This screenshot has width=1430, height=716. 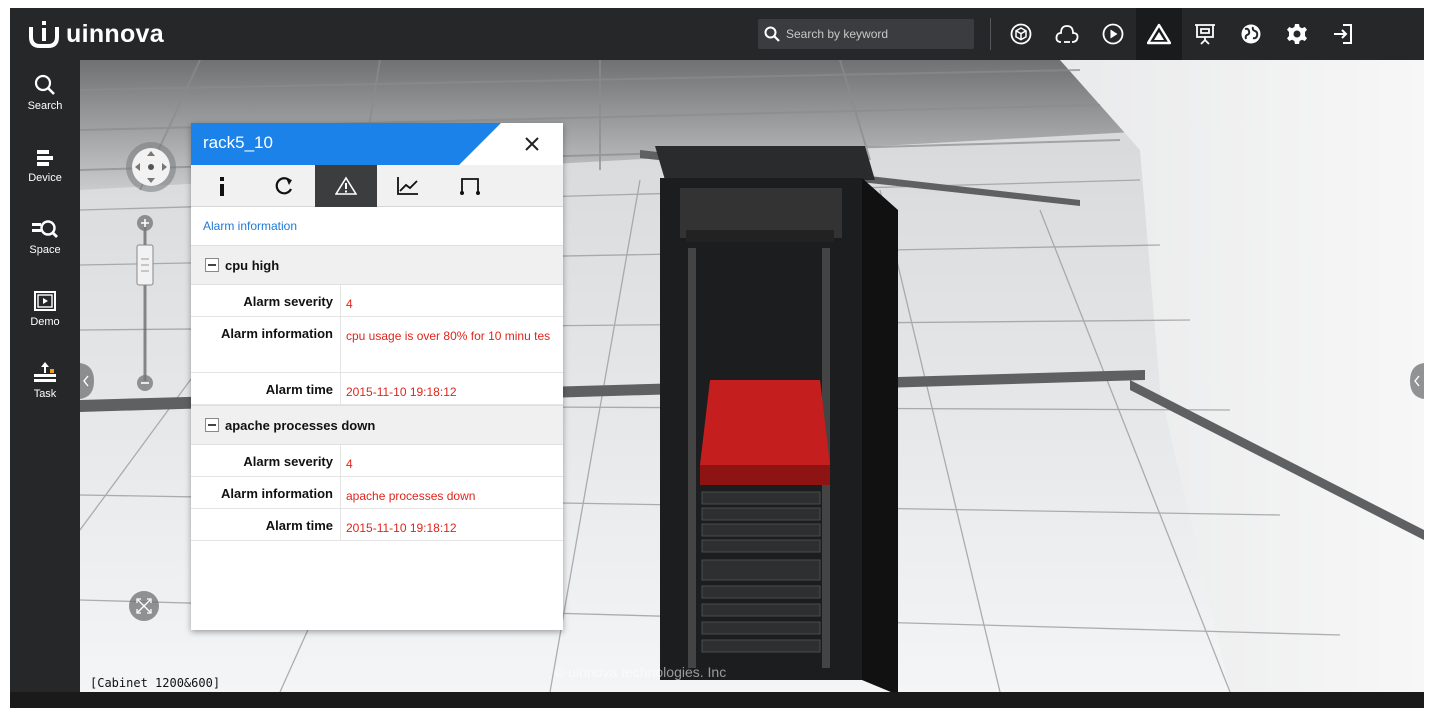 I want to click on demo-icon, so click(x=45, y=301).